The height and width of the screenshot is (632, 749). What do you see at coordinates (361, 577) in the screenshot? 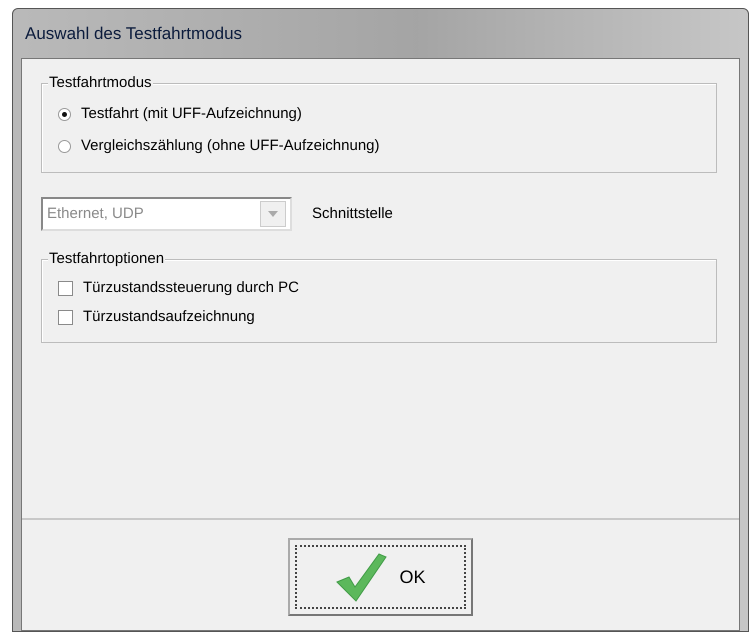
I see `checkmark-icon` at bounding box center [361, 577].